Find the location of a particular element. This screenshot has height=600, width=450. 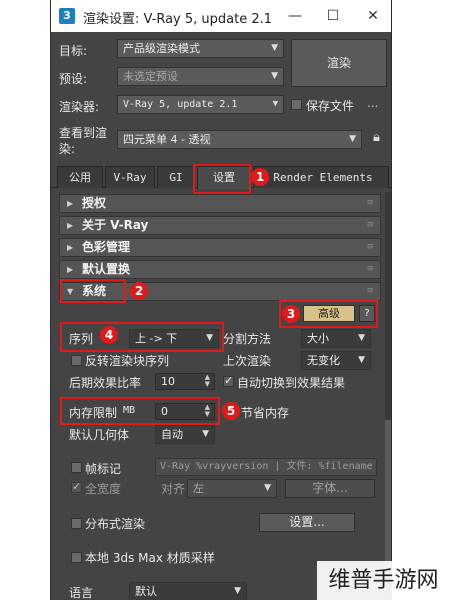

tab-vray: V-Ray is located at coordinates (130, 177).